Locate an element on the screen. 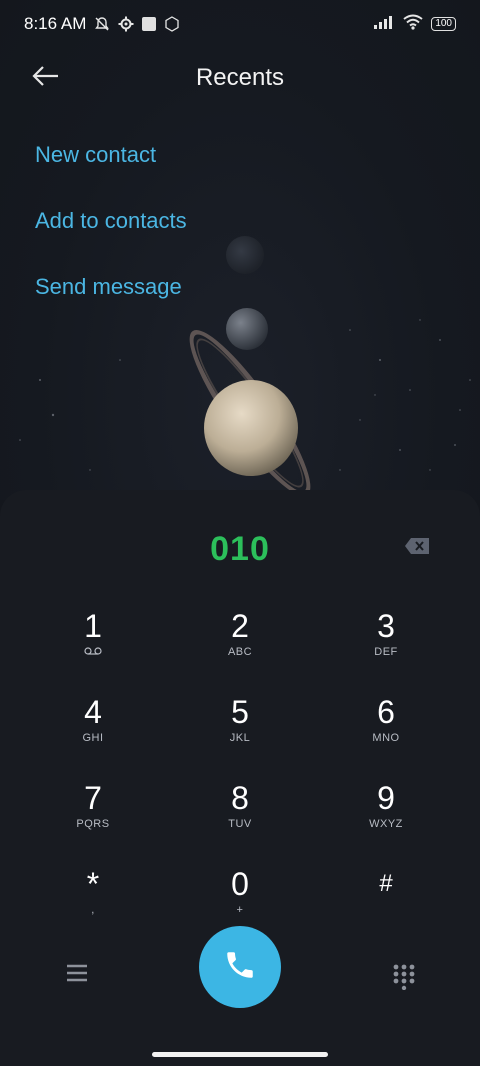 Image resolution: width=480 pixels, height=1066 pixels. key-5: 5 JKL is located at coordinates (240, 729).